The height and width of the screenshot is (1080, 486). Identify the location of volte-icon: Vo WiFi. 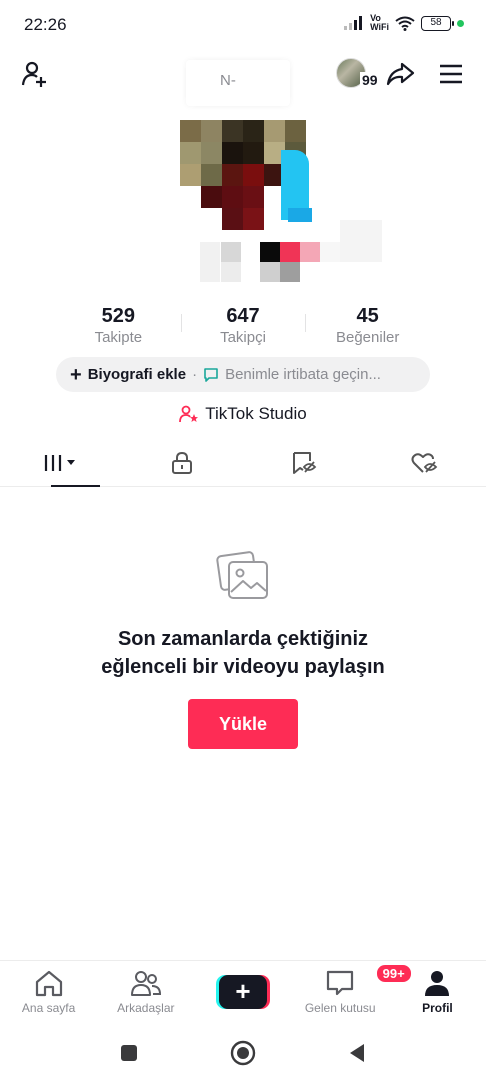
(379, 23).